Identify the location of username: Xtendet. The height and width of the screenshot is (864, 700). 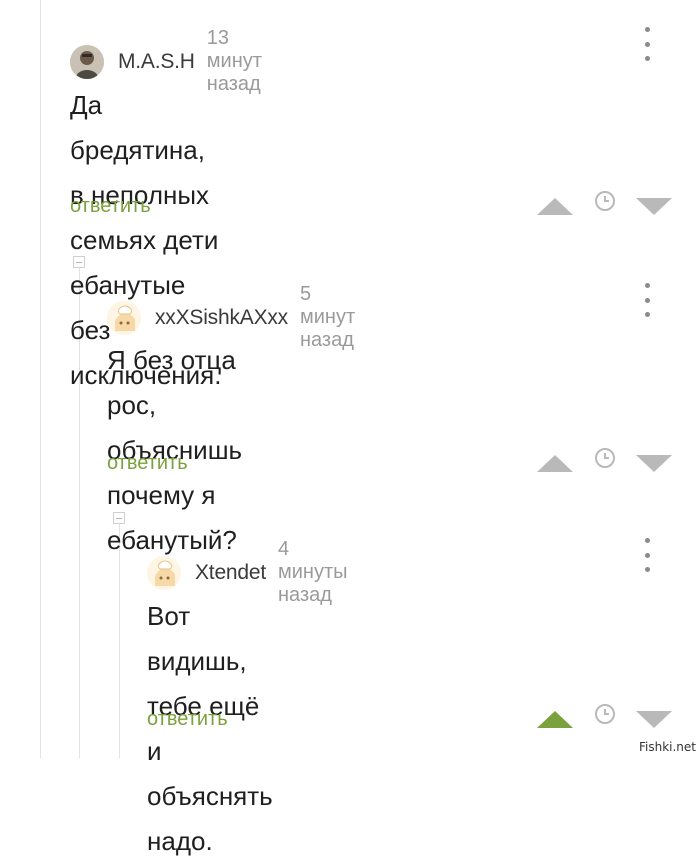
(230, 573).